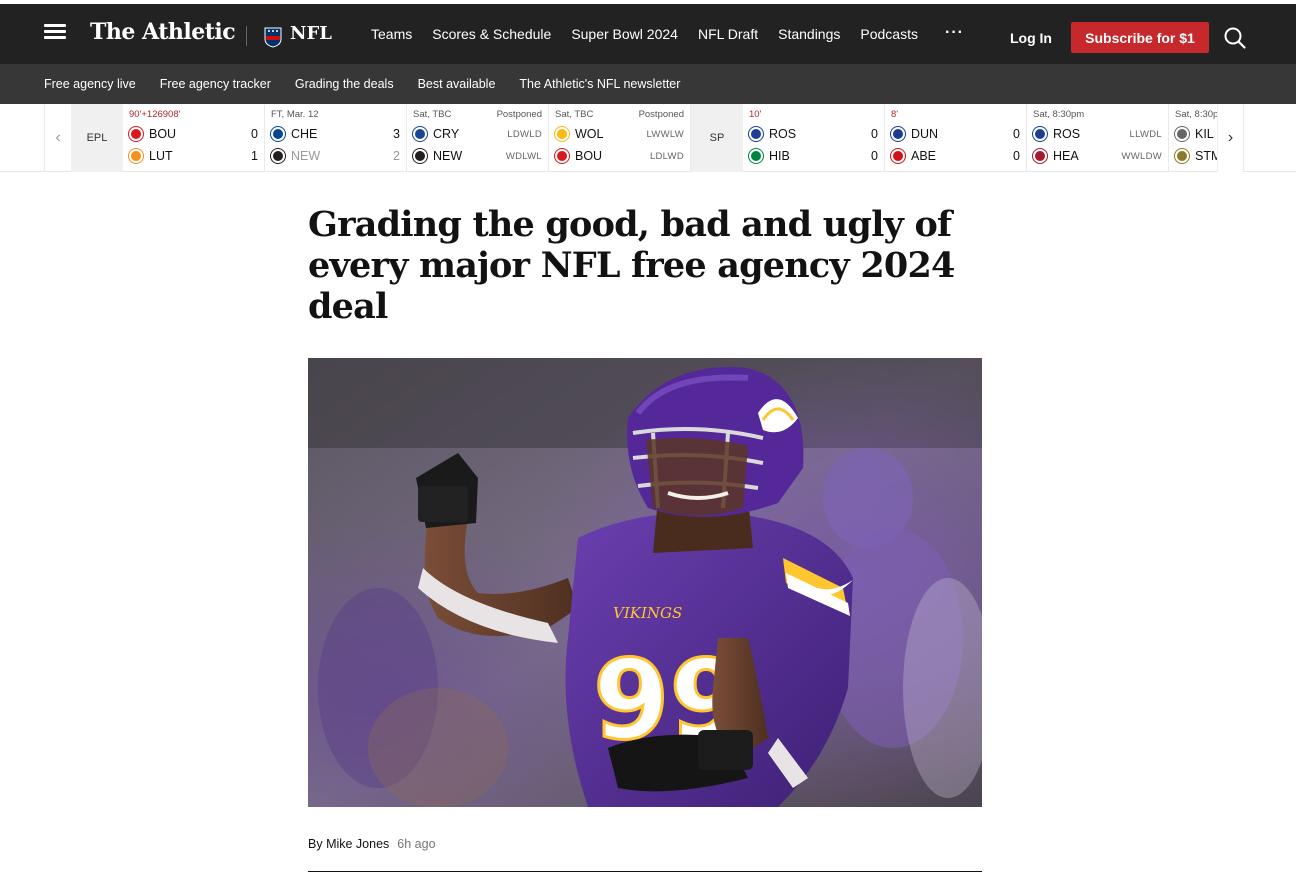 This screenshot has width=1296, height=872. I want to click on menu-icon, so click(55, 34).